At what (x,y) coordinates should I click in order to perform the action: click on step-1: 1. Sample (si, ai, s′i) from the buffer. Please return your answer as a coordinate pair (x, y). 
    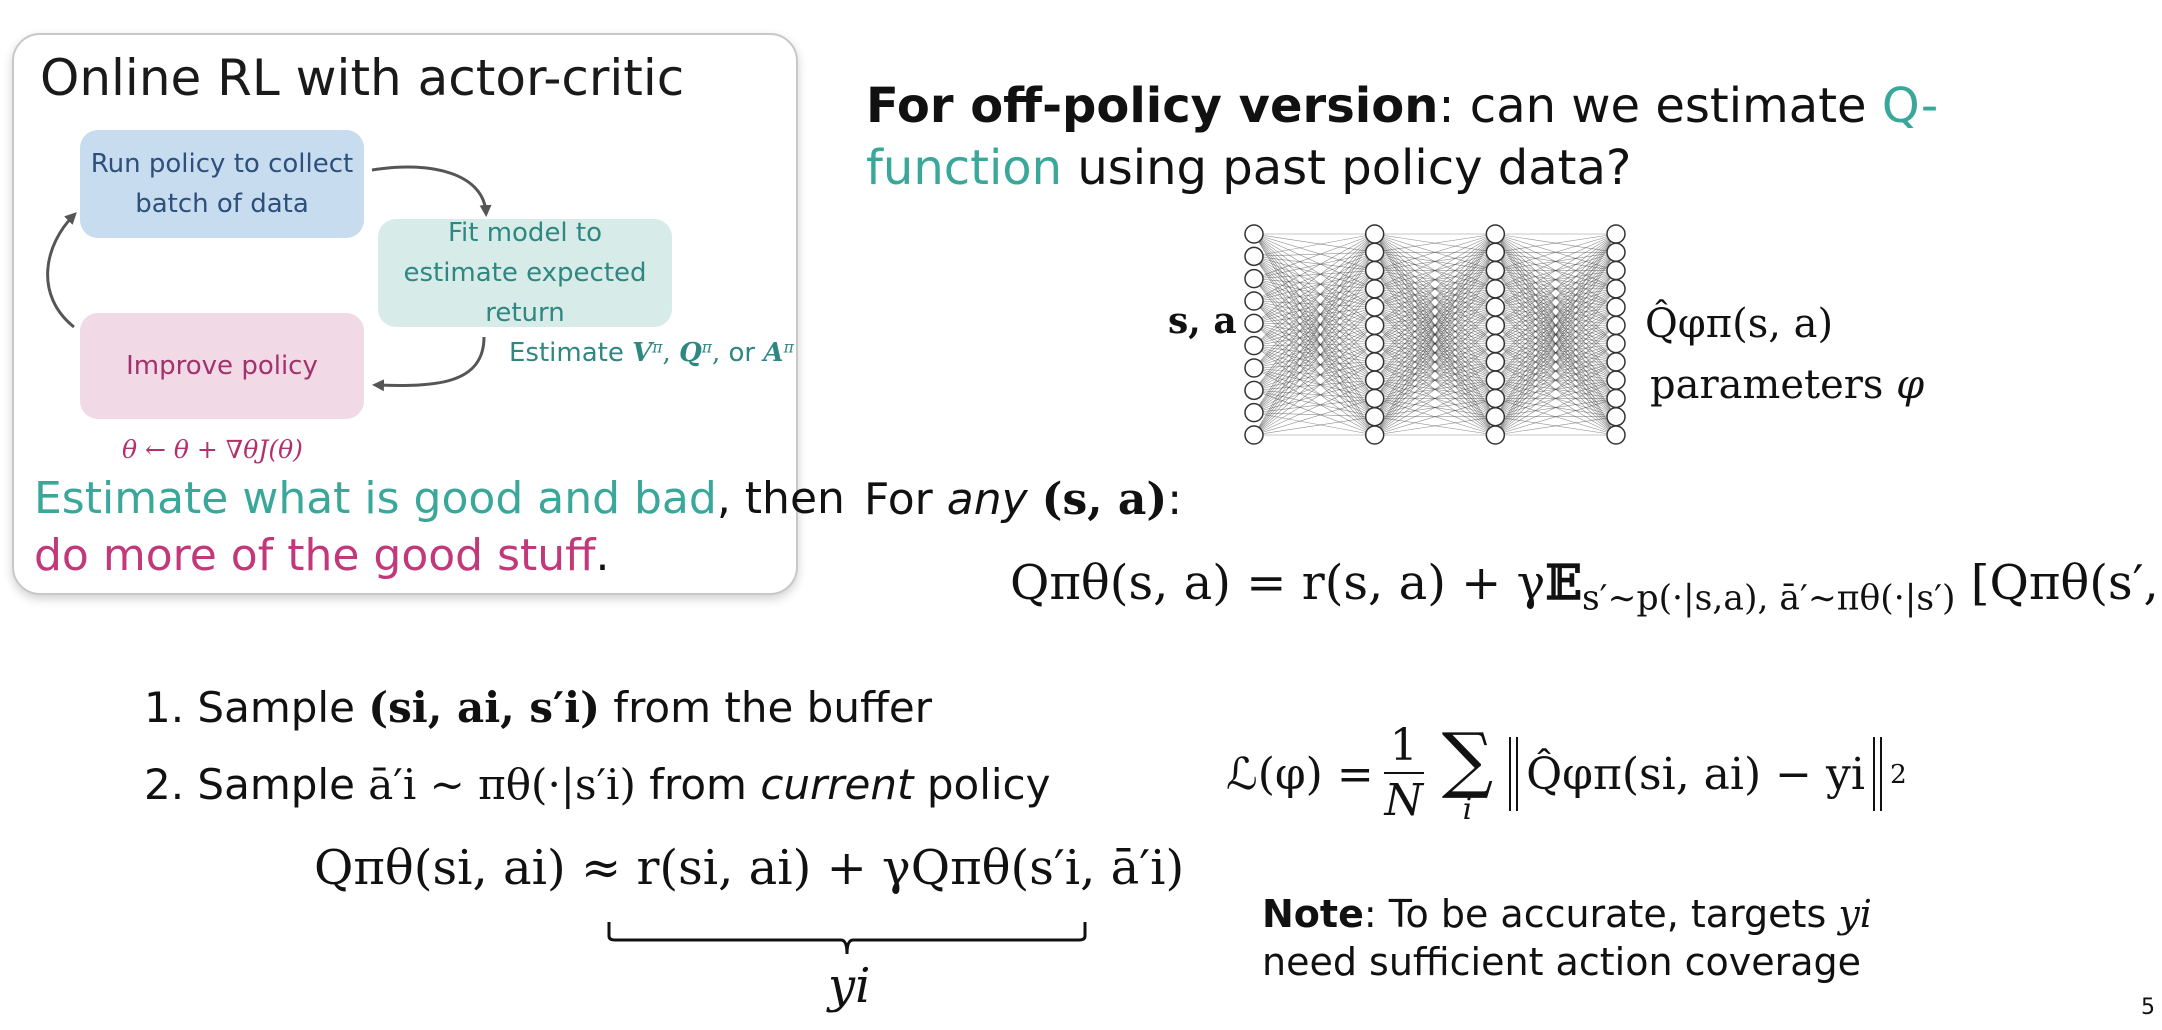
    Looking at the image, I should click on (538, 707).